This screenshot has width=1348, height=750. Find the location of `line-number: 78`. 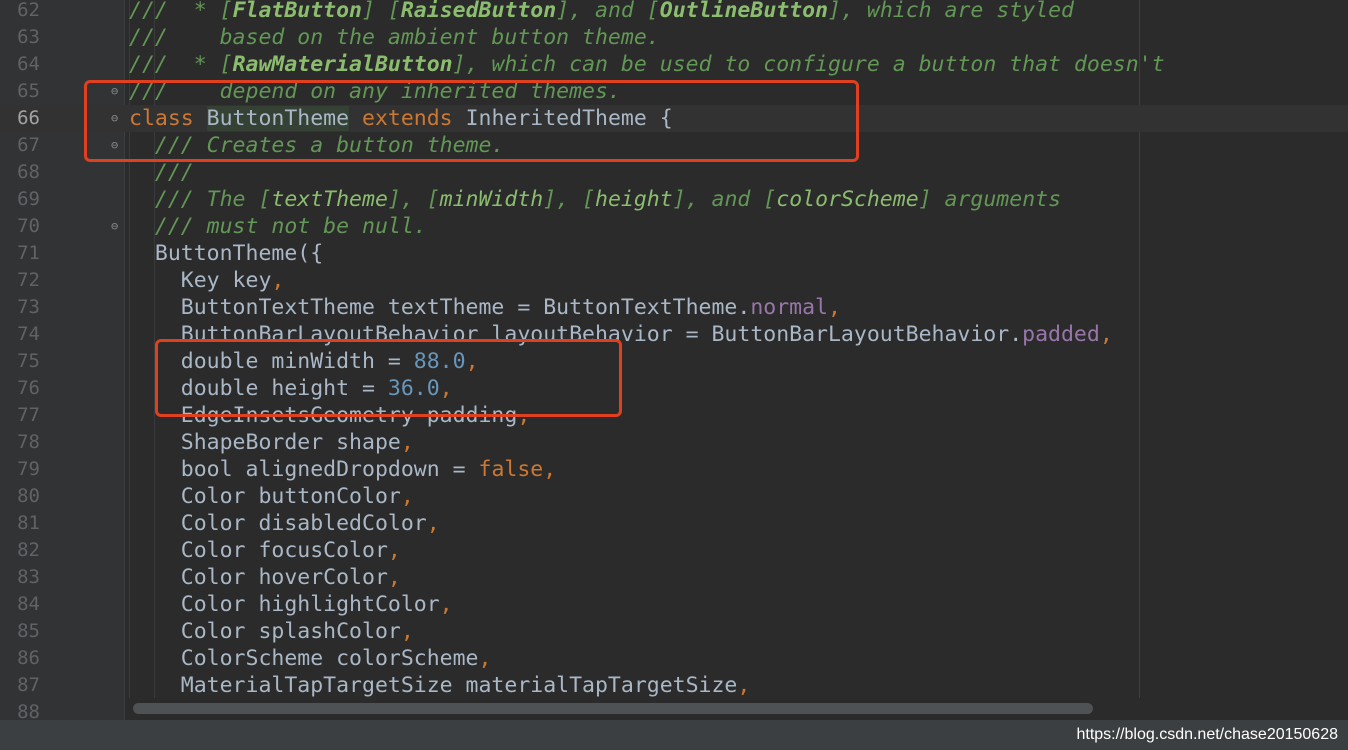

line-number: 78 is located at coordinates (28, 442).